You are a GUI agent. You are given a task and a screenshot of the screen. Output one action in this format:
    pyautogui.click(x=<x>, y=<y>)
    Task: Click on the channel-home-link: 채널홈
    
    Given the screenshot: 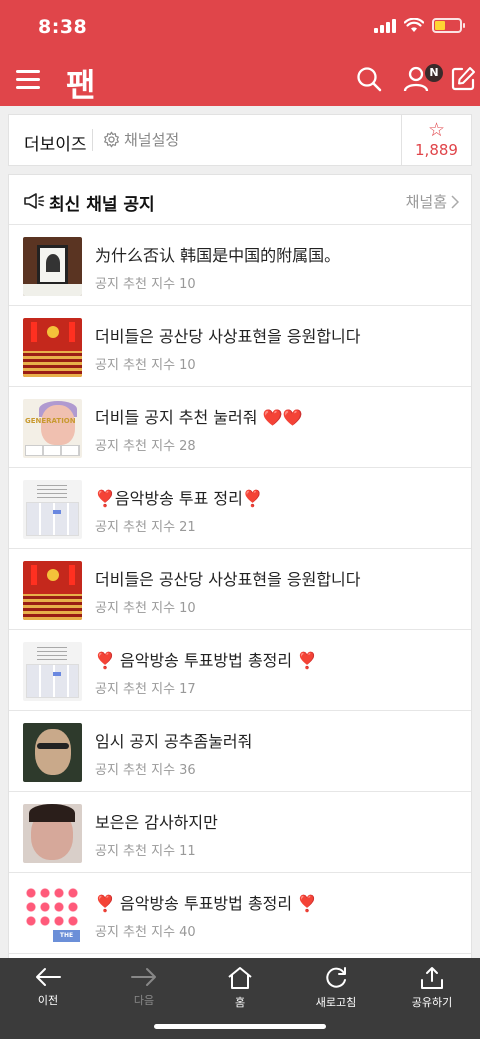 What is the action you would take?
    pyautogui.click(x=432, y=201)
    